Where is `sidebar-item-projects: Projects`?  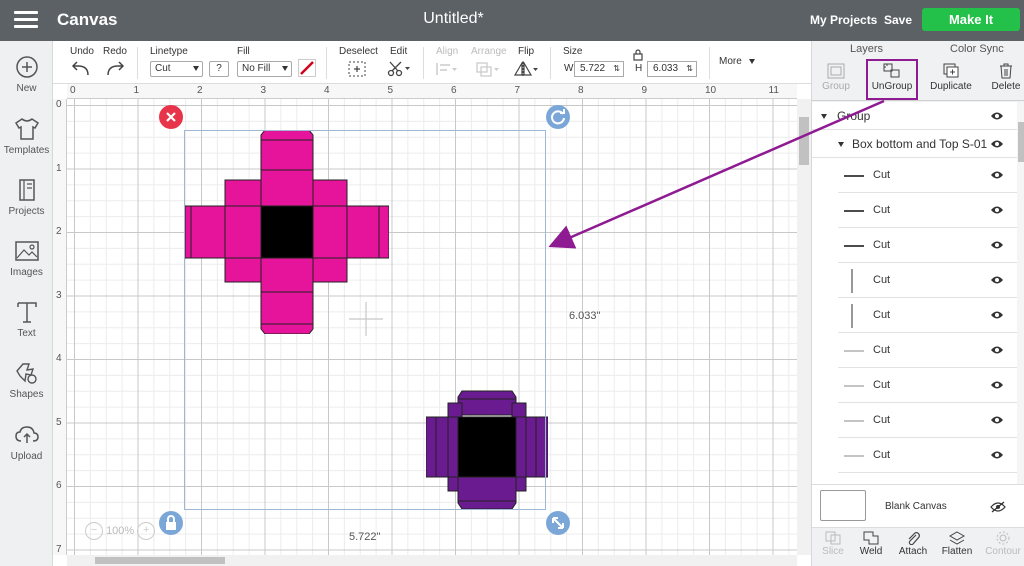
sidebar-item-projects: Projects is located at coordinates (26, 197).